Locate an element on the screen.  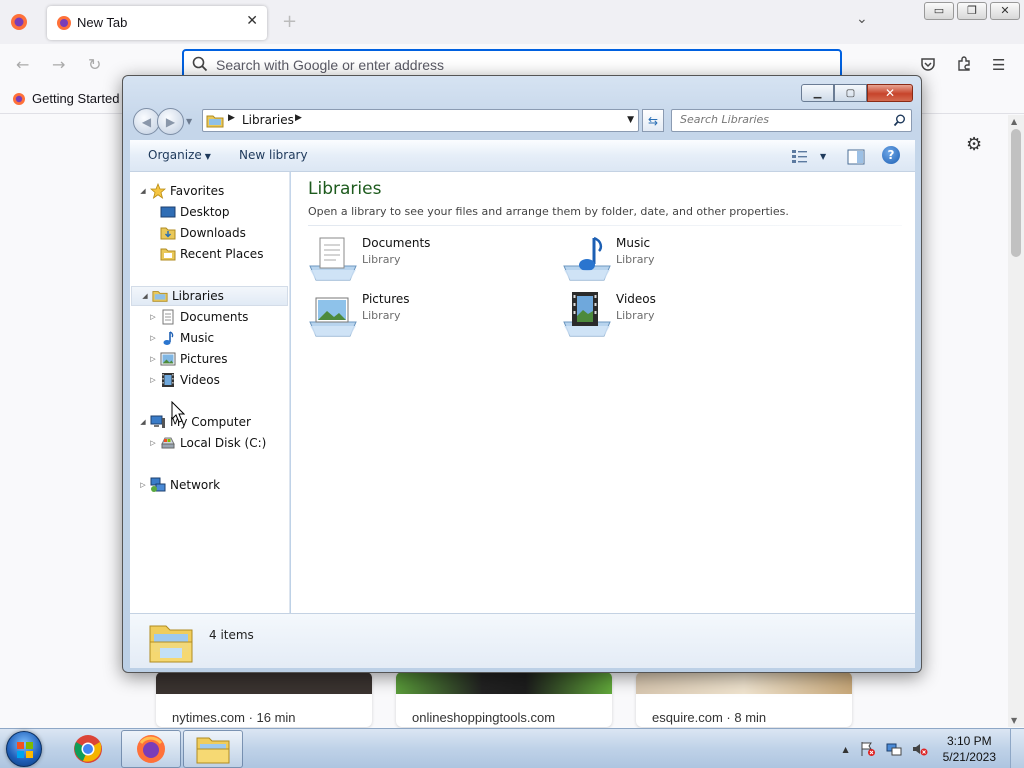
taskbar-firefox is located at coordinates (151, 749).